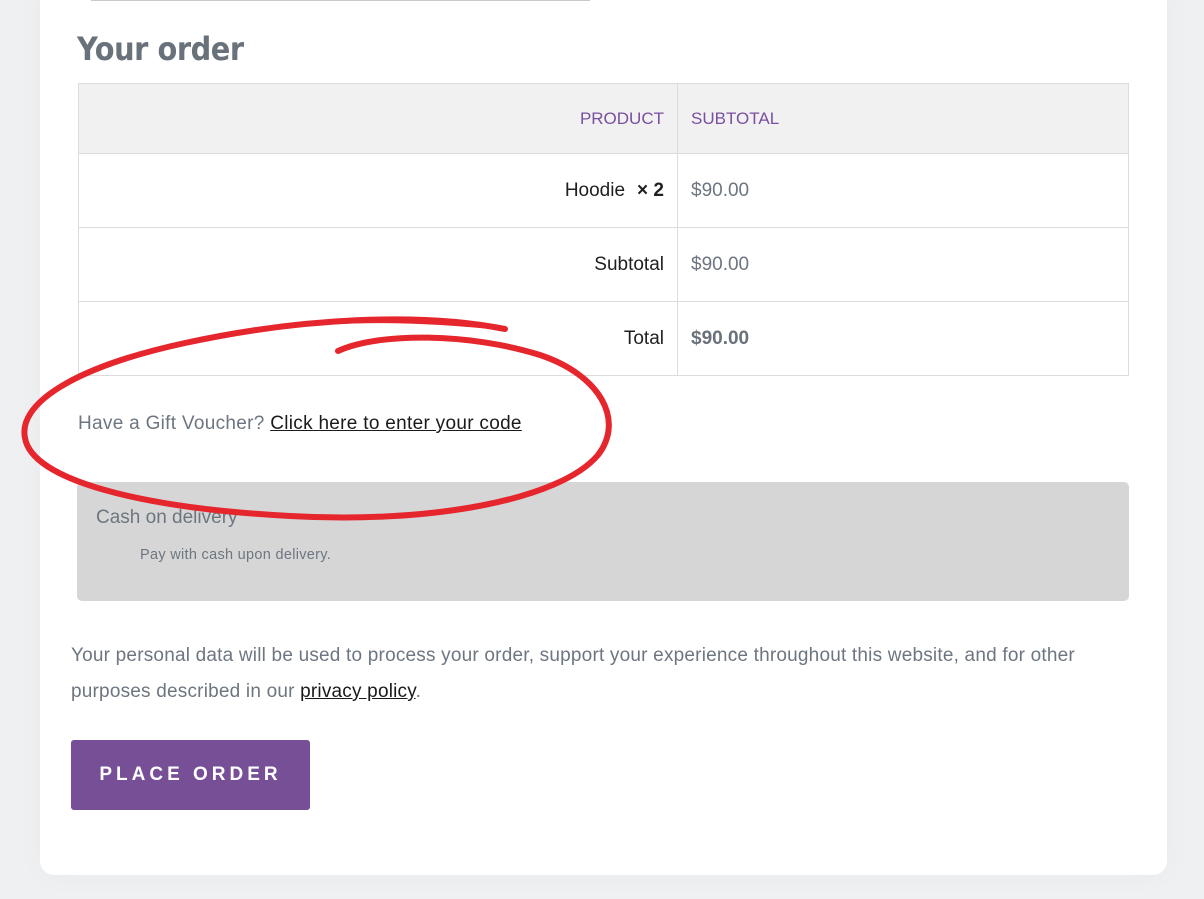 The image size is (1204, 899). What do you see at coordinates (171, 423) in the screenshot?
I see `voucher-prompt: Have a Gift Voucher?` at bounding box center [171, 423].